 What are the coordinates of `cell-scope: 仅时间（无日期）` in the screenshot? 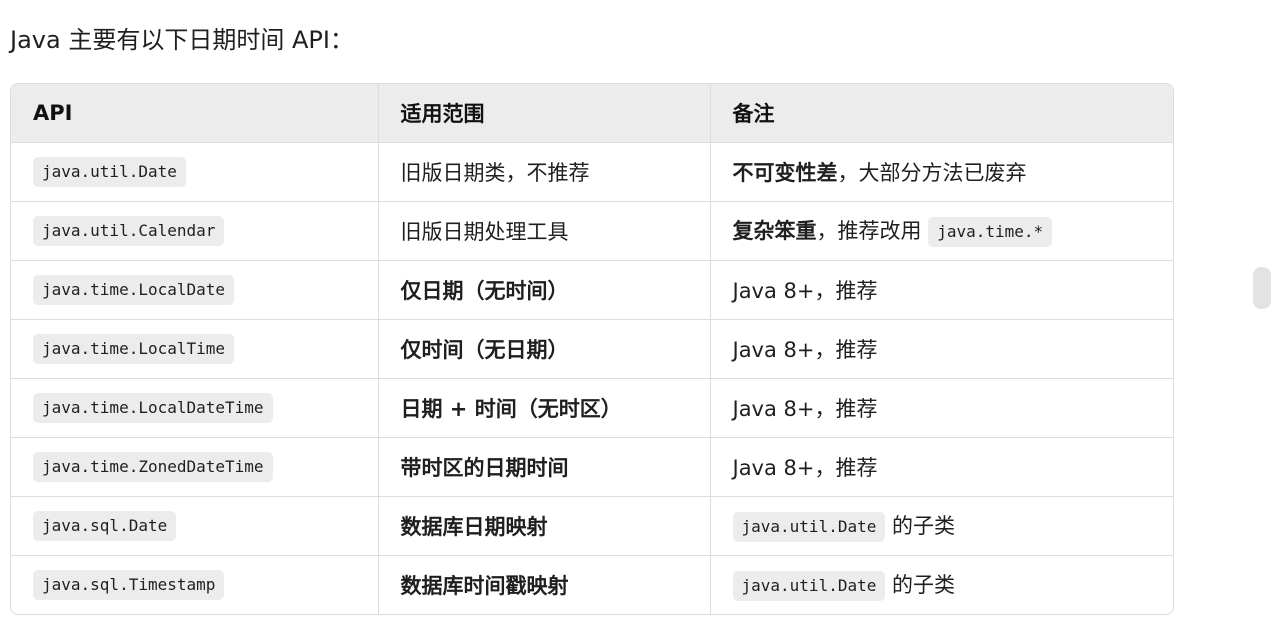 It's located at (544, 349).